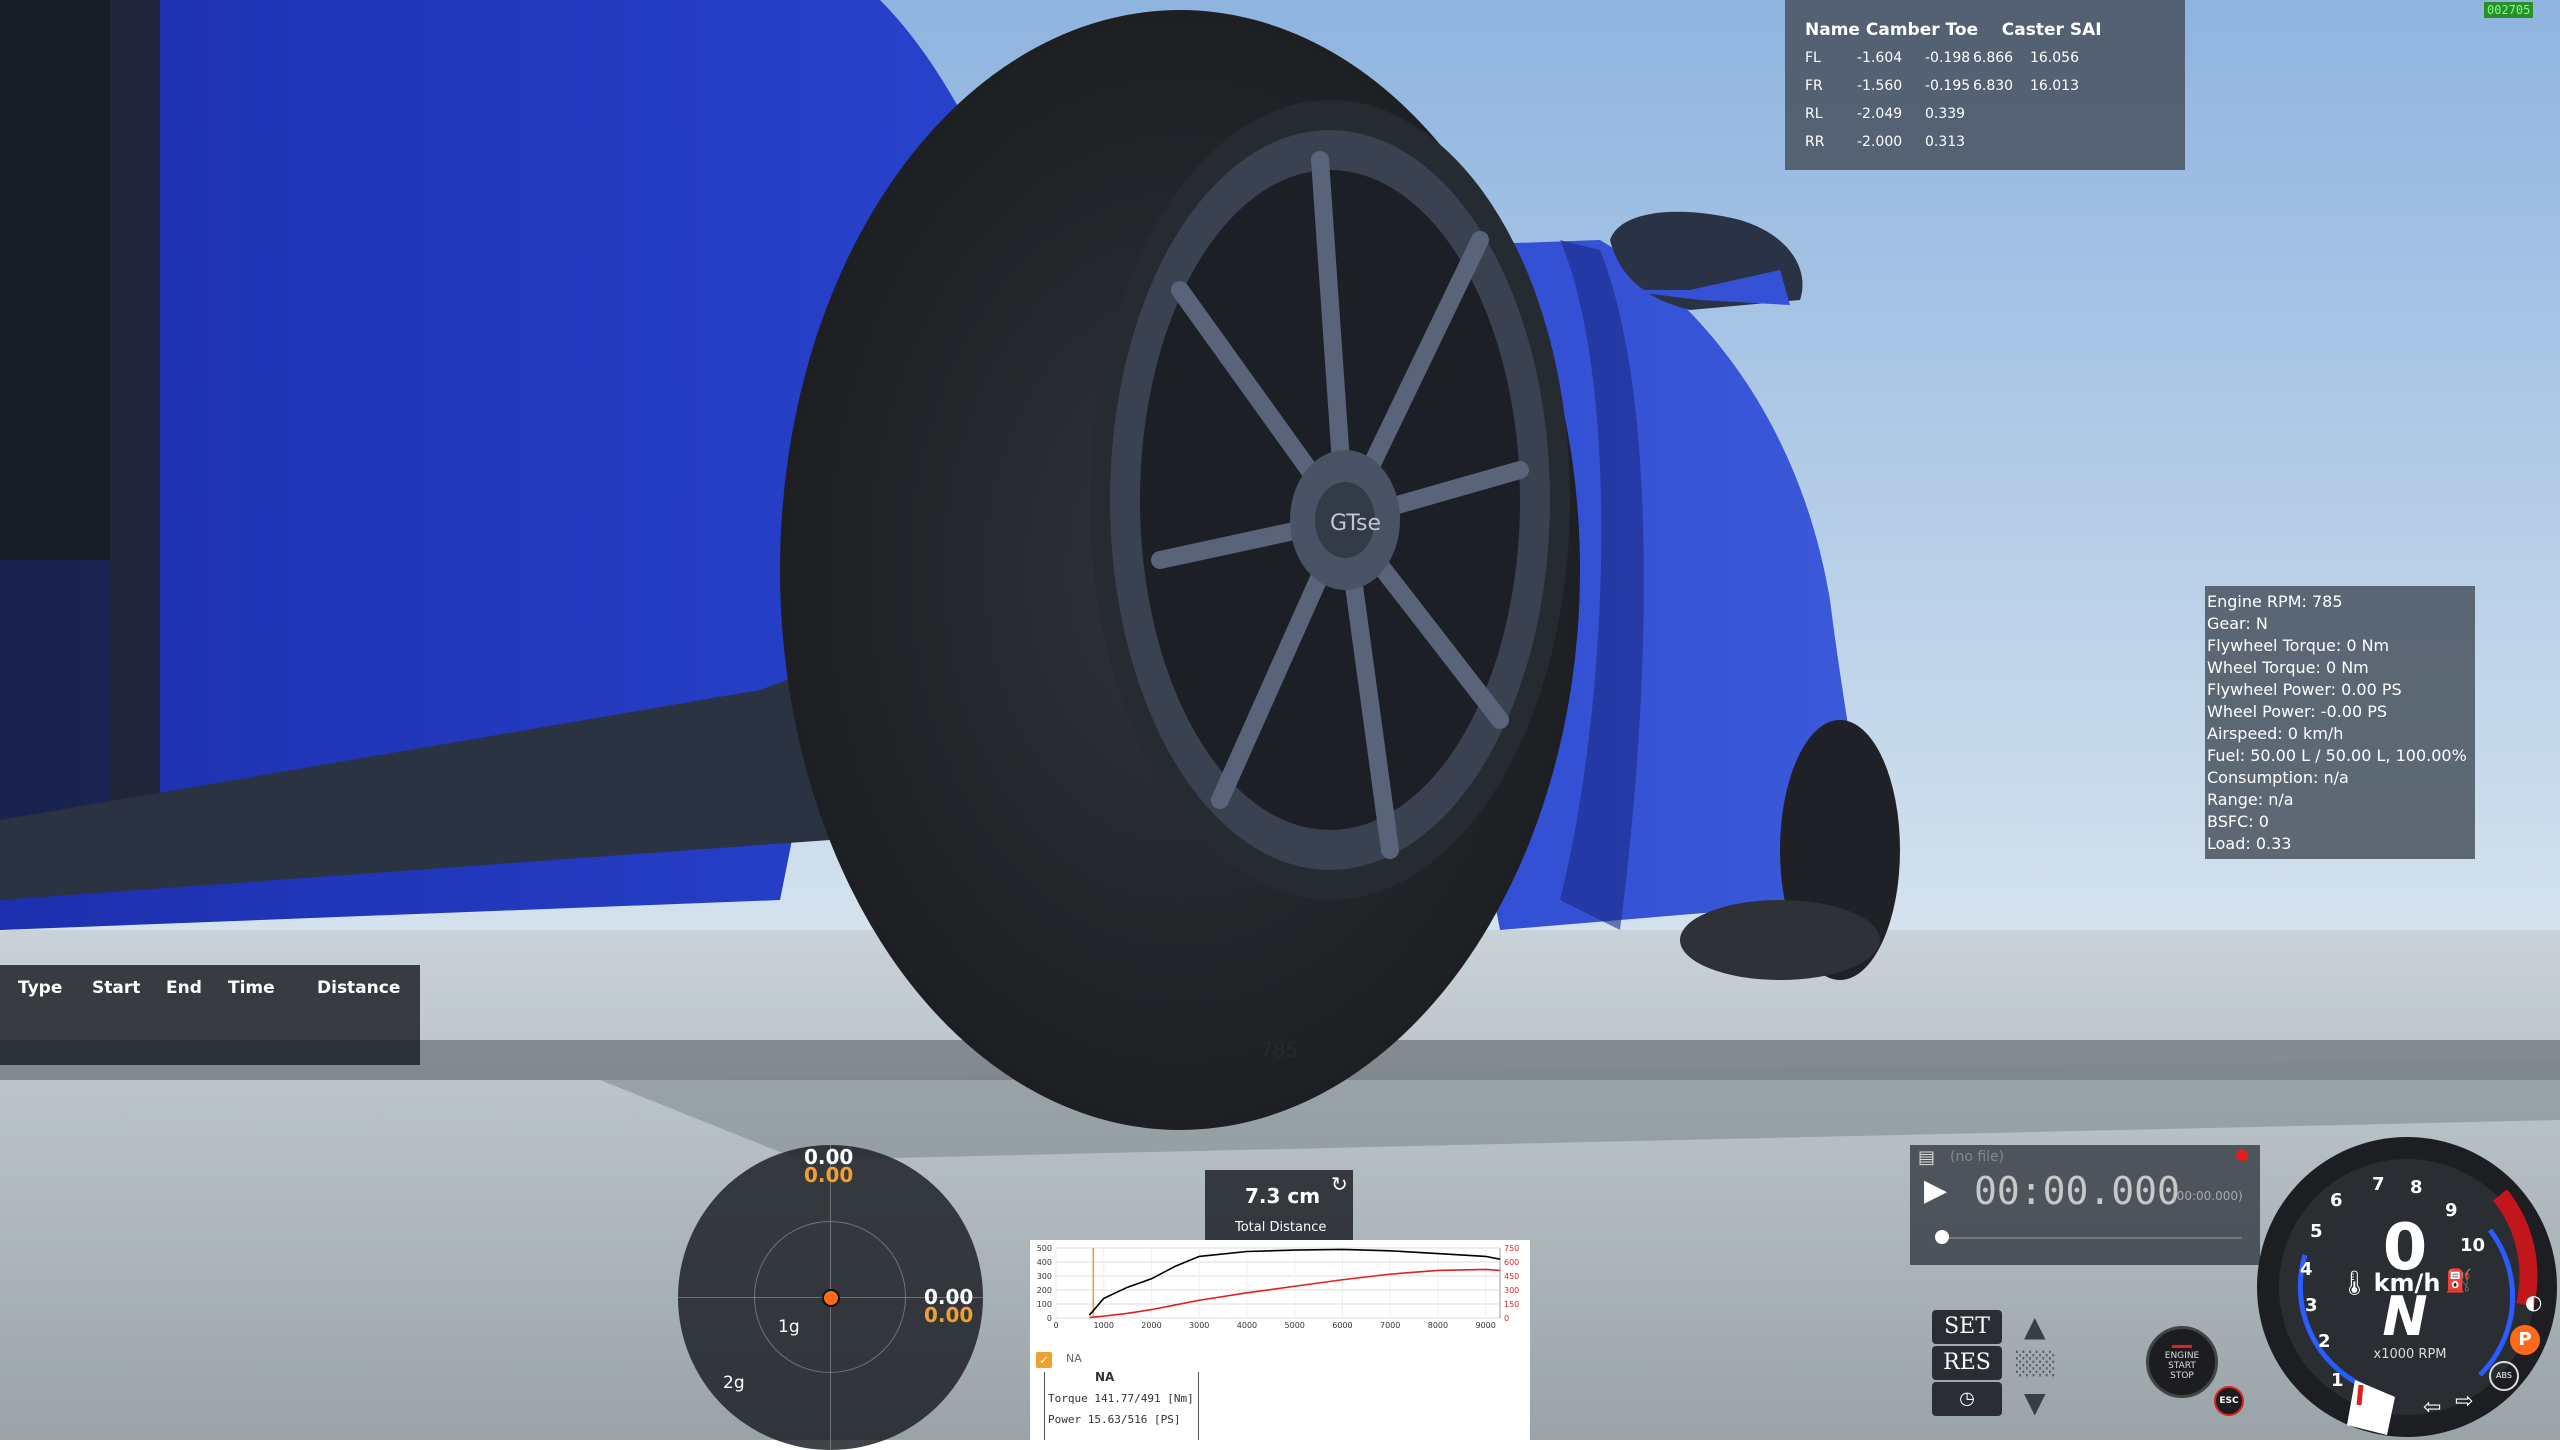 The image size is (2560, 1450). What do you see at coordinates (2288, 667) in the screenshot?
I see `wheel-torque: Wheel Torque: 0 Nm` at bounding box center [2288, 667].